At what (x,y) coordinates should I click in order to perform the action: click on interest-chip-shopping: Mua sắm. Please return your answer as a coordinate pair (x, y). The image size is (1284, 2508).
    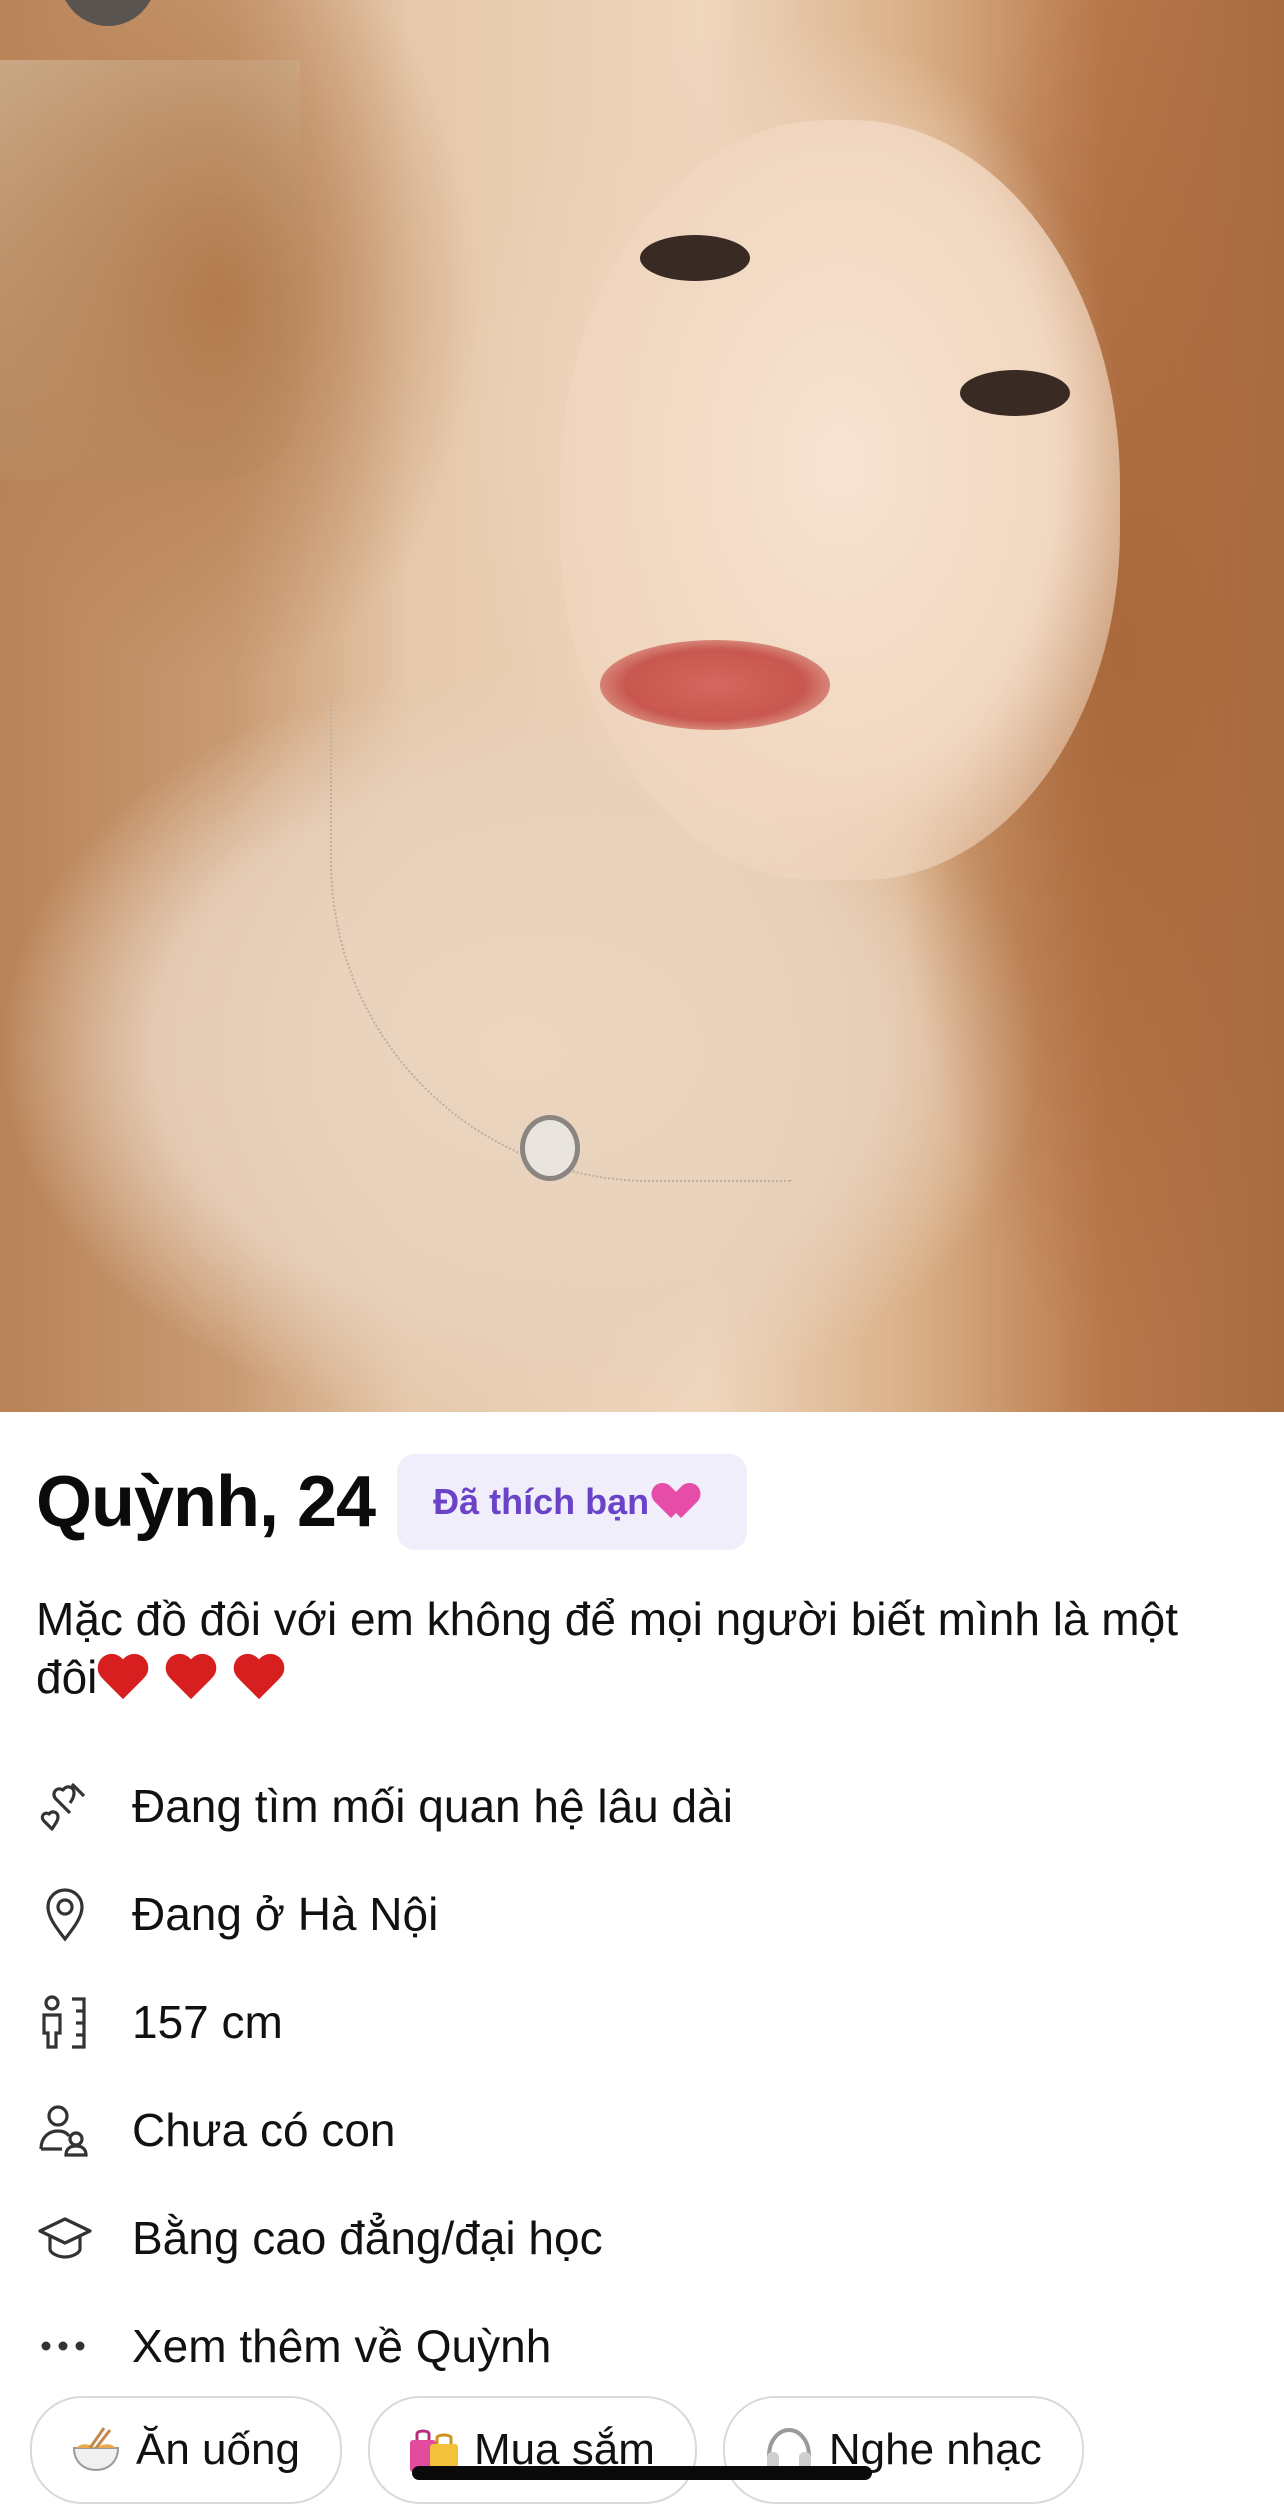
    Looking at the image, I should click on (532, 2450).